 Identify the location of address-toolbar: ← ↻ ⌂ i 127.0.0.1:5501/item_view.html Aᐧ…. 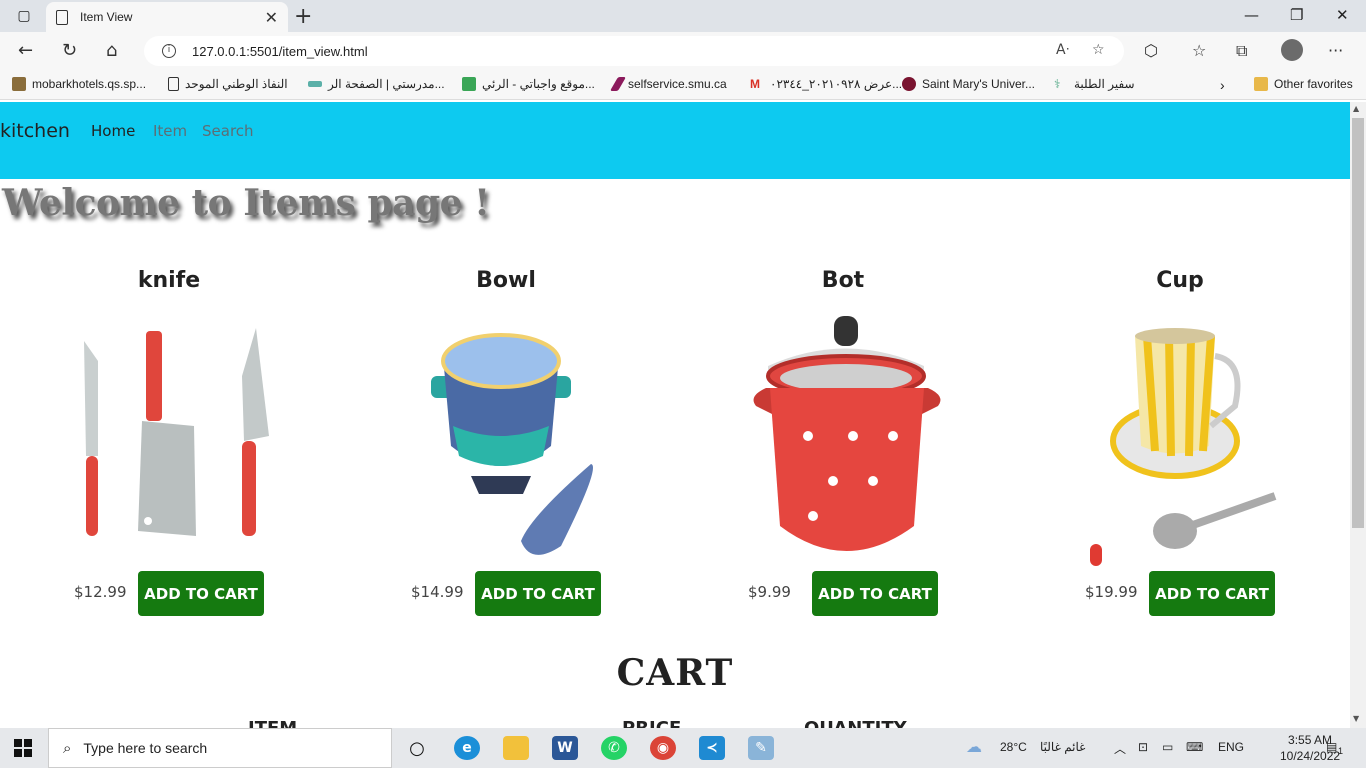
(683, 51).